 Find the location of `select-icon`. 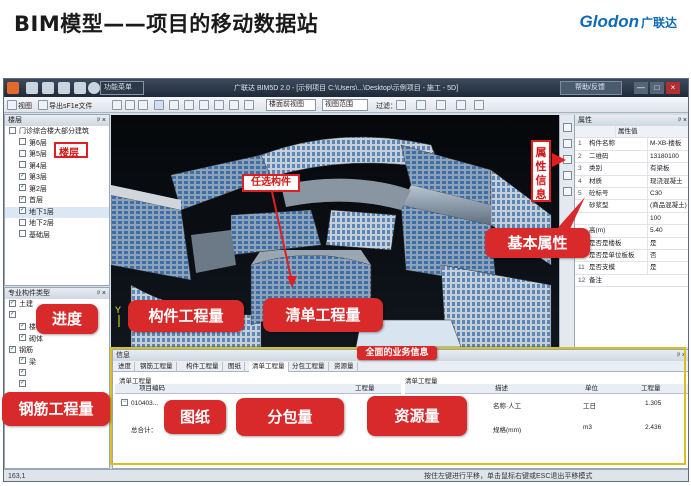

select-icon is located at coordinates (159, 105).